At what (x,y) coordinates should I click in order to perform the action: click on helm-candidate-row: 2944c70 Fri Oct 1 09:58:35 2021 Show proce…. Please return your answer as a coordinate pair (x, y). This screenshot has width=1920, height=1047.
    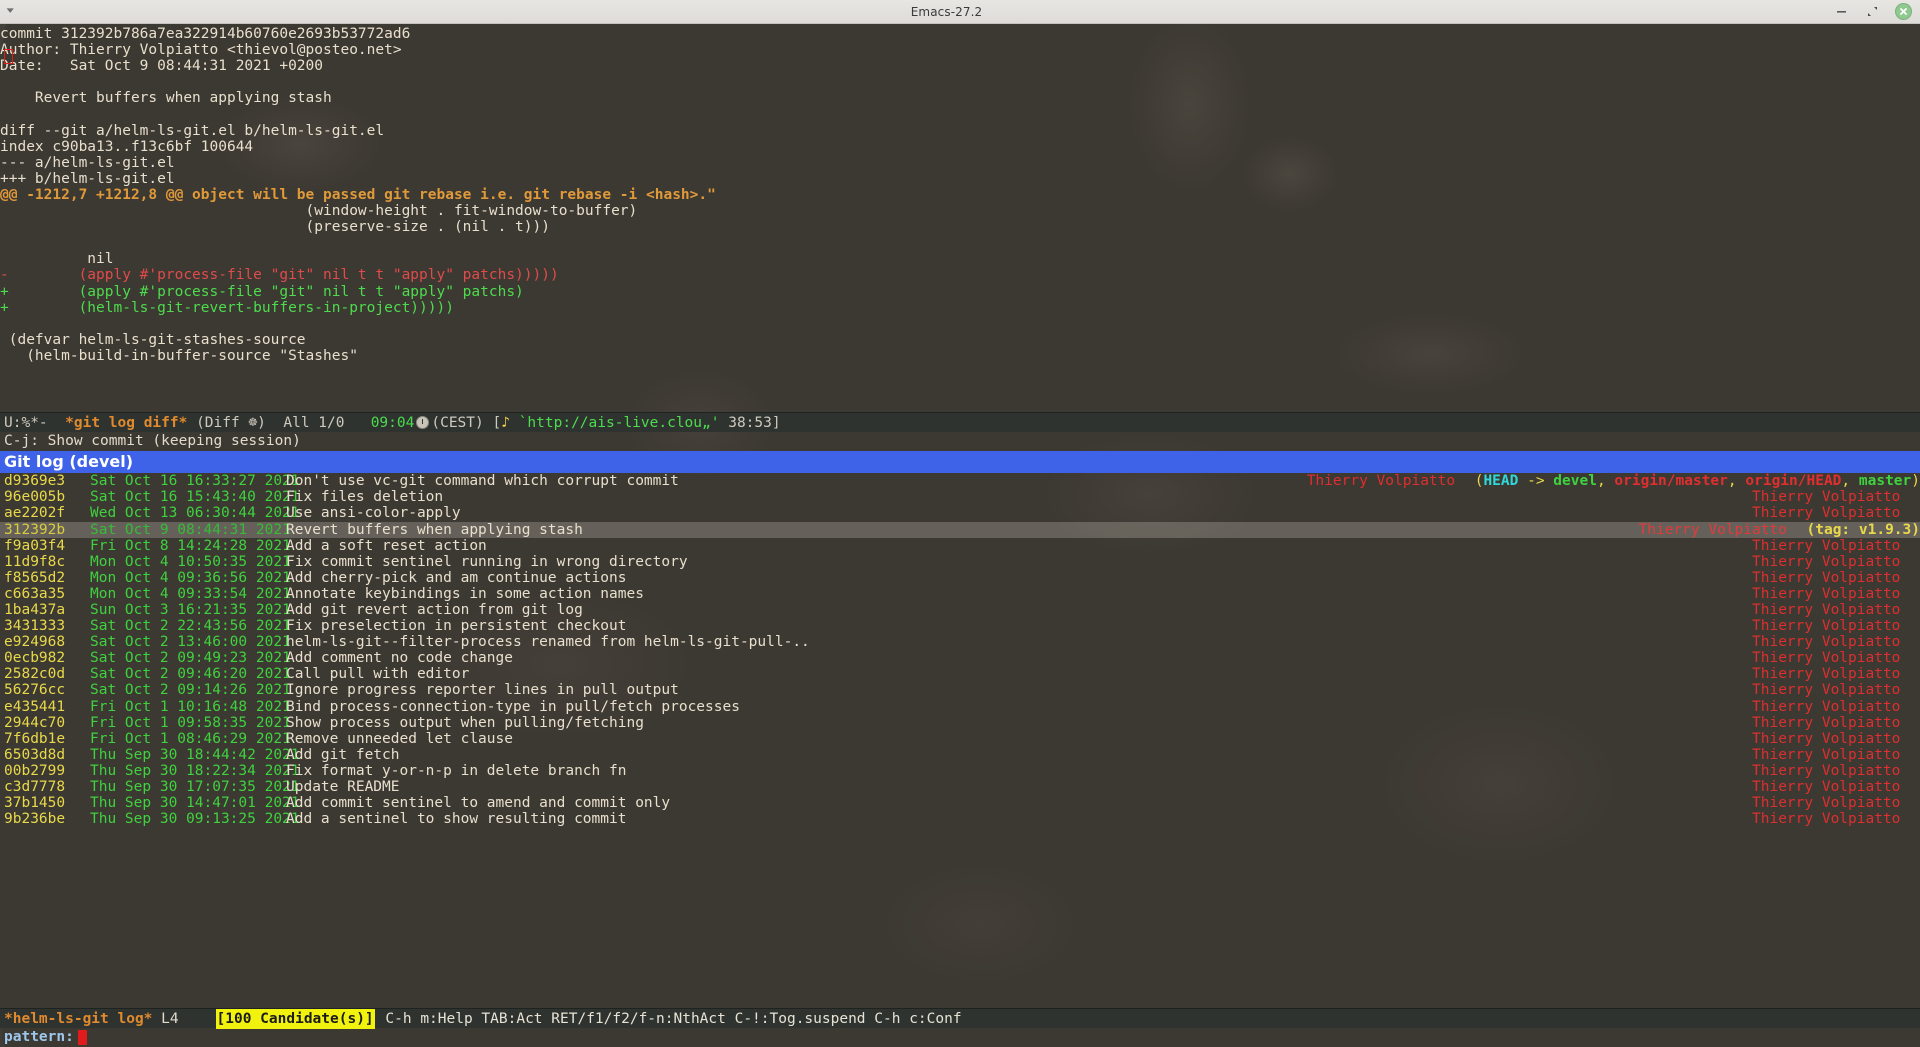
    Looking at the image, I should click on (960, 723).